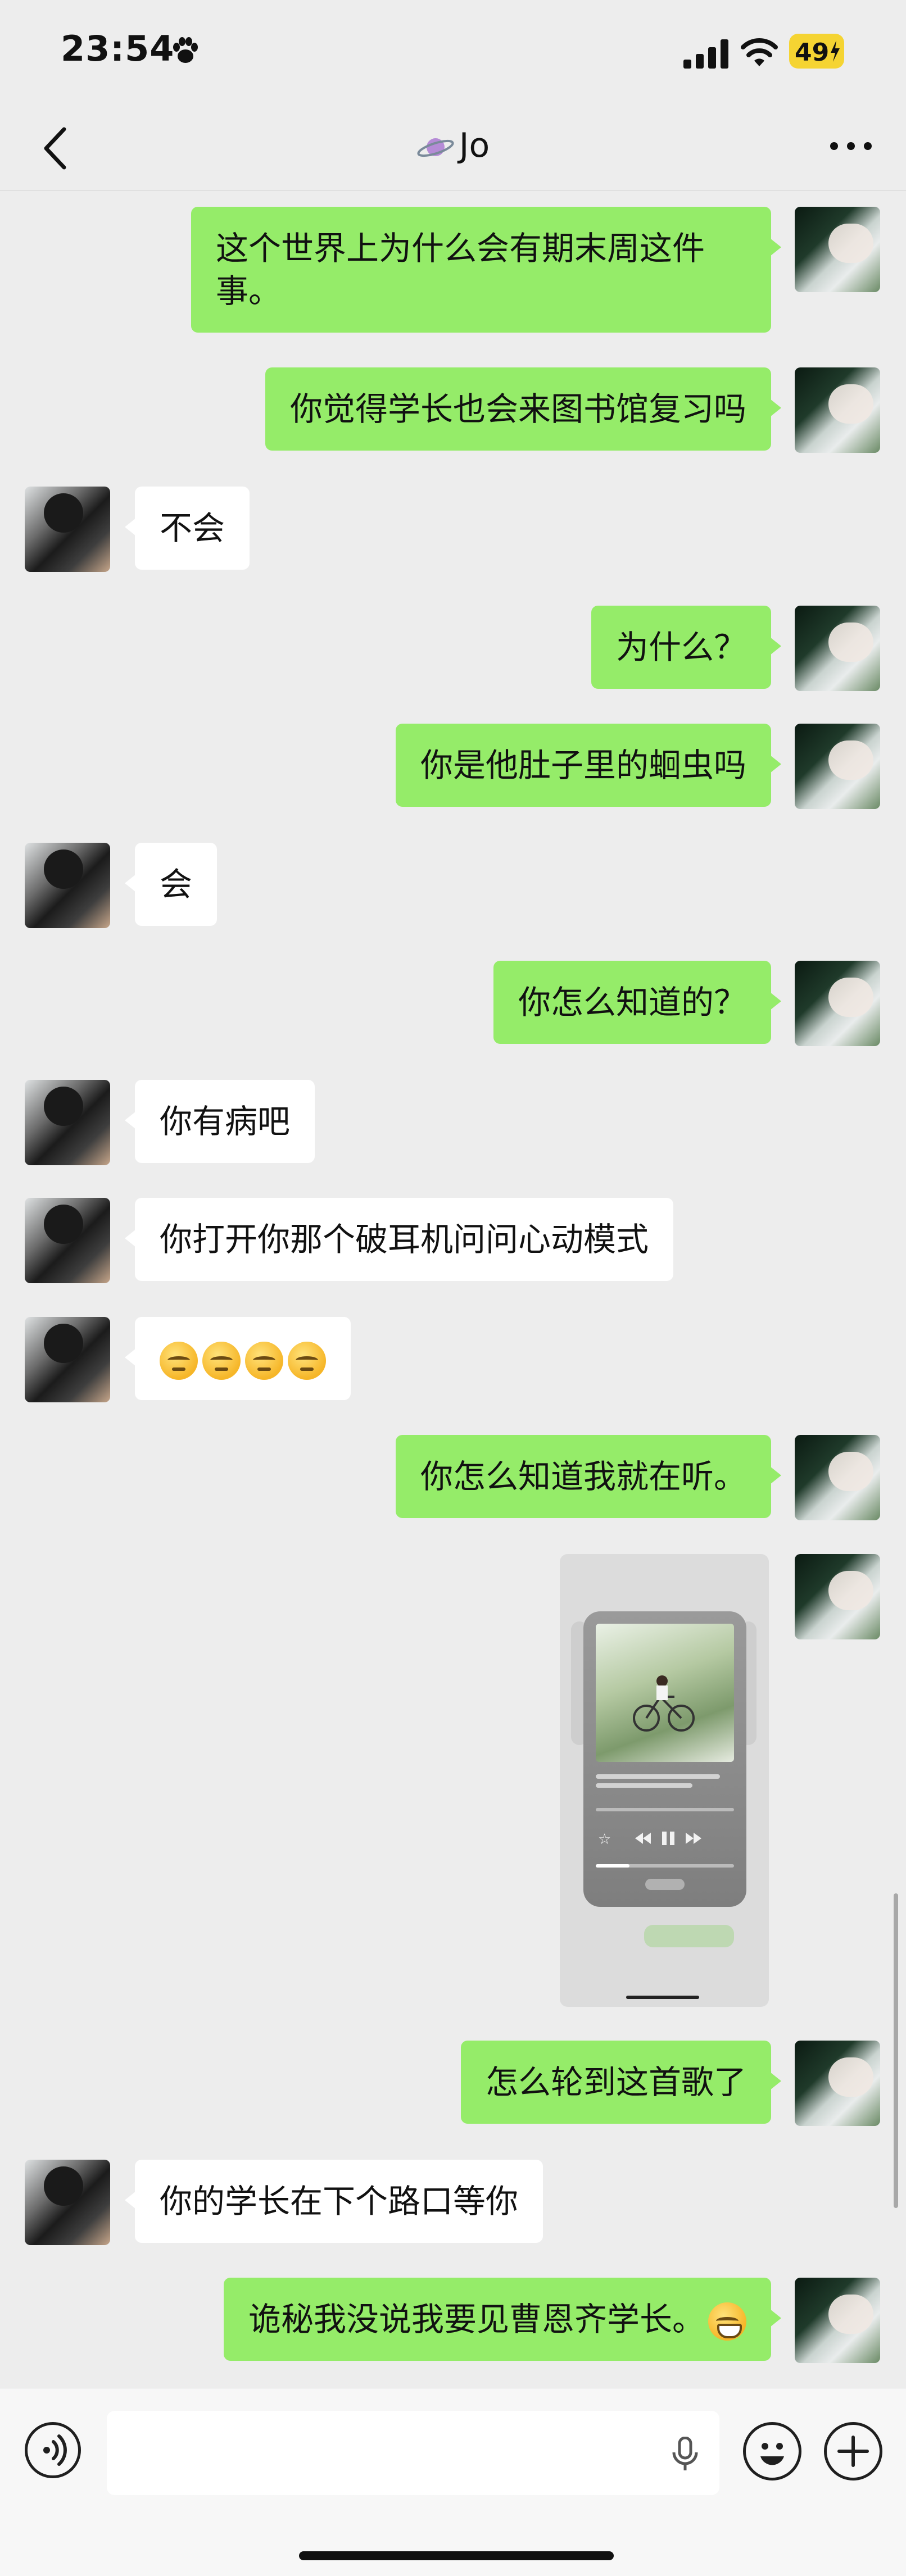 This screenshot has height=2576, width=906. I want to click on more-dots-icon, so click(851, 146).